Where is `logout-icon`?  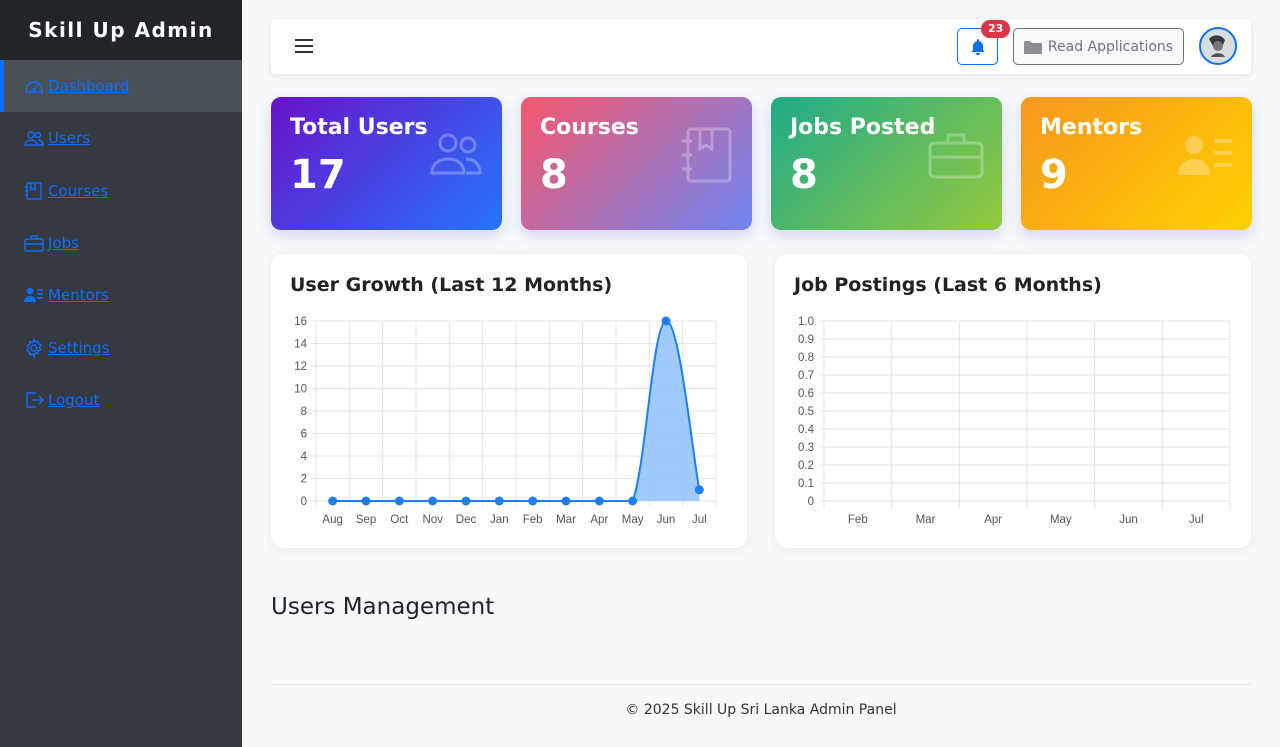 logout-icon is located at coordinates (34, 400).